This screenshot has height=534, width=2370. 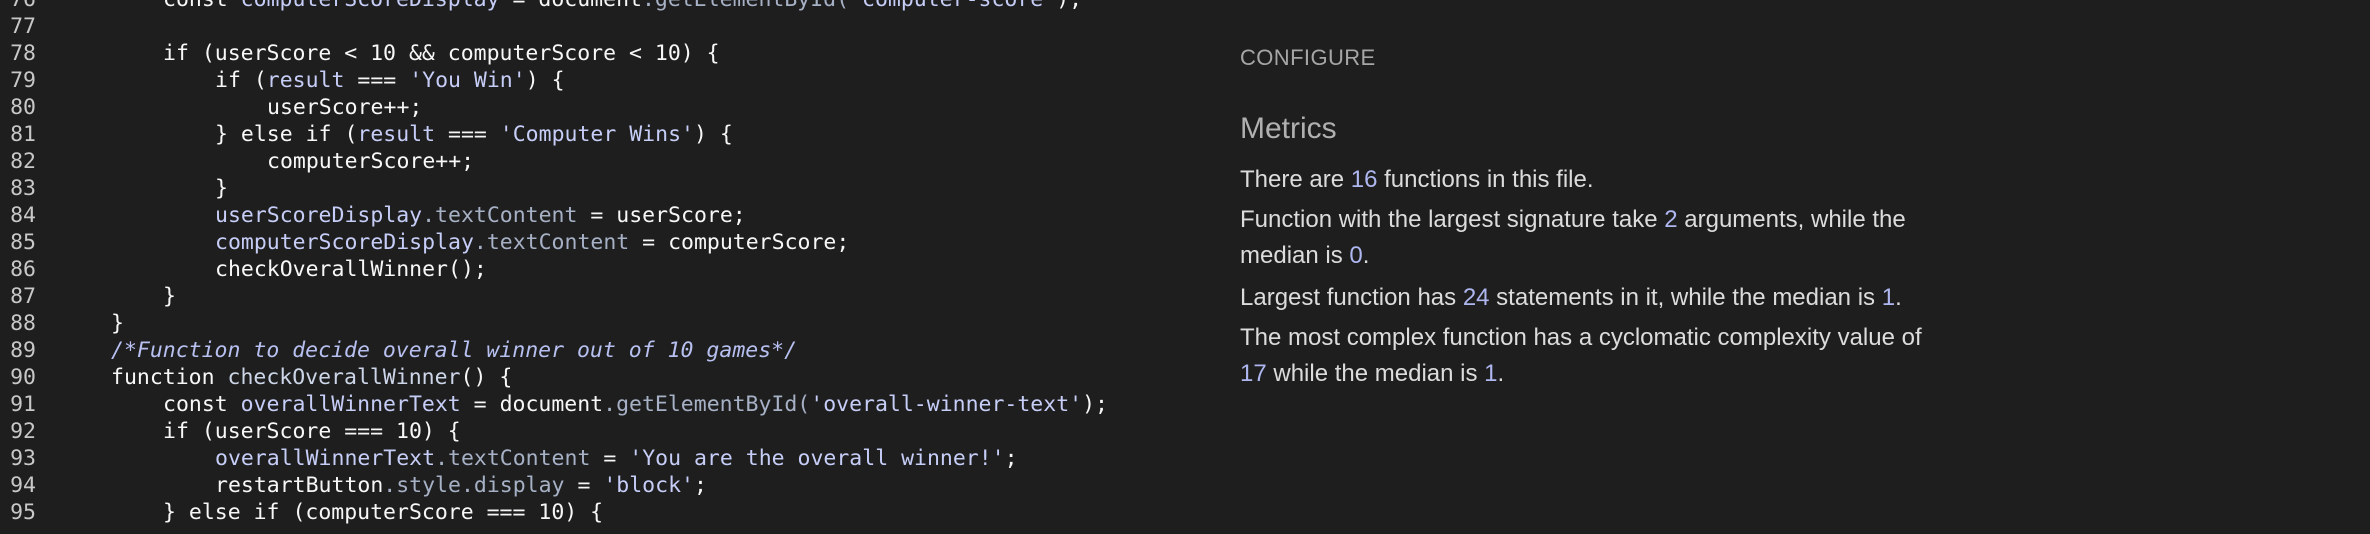 What do you see at coordinates (610, 161) in the screenshot?
I see `code-line: 82 computerScore++;` at bounding box center [610, 161].